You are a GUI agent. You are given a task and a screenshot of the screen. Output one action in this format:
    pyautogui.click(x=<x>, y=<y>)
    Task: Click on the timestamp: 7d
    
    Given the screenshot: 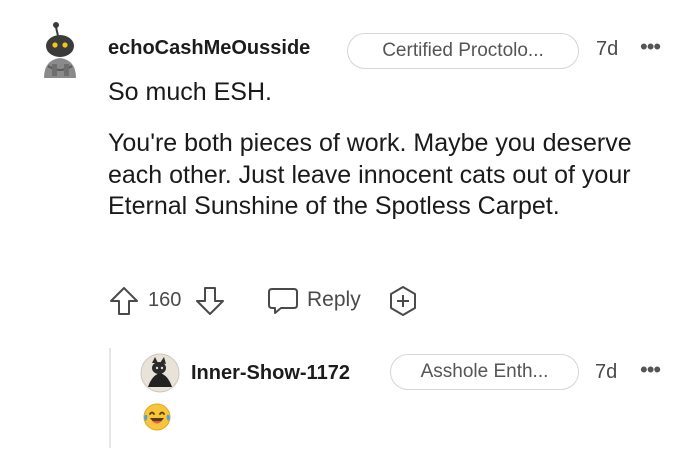 What is the action you would take?
    pyautogui.click(x=607, y=49)
    